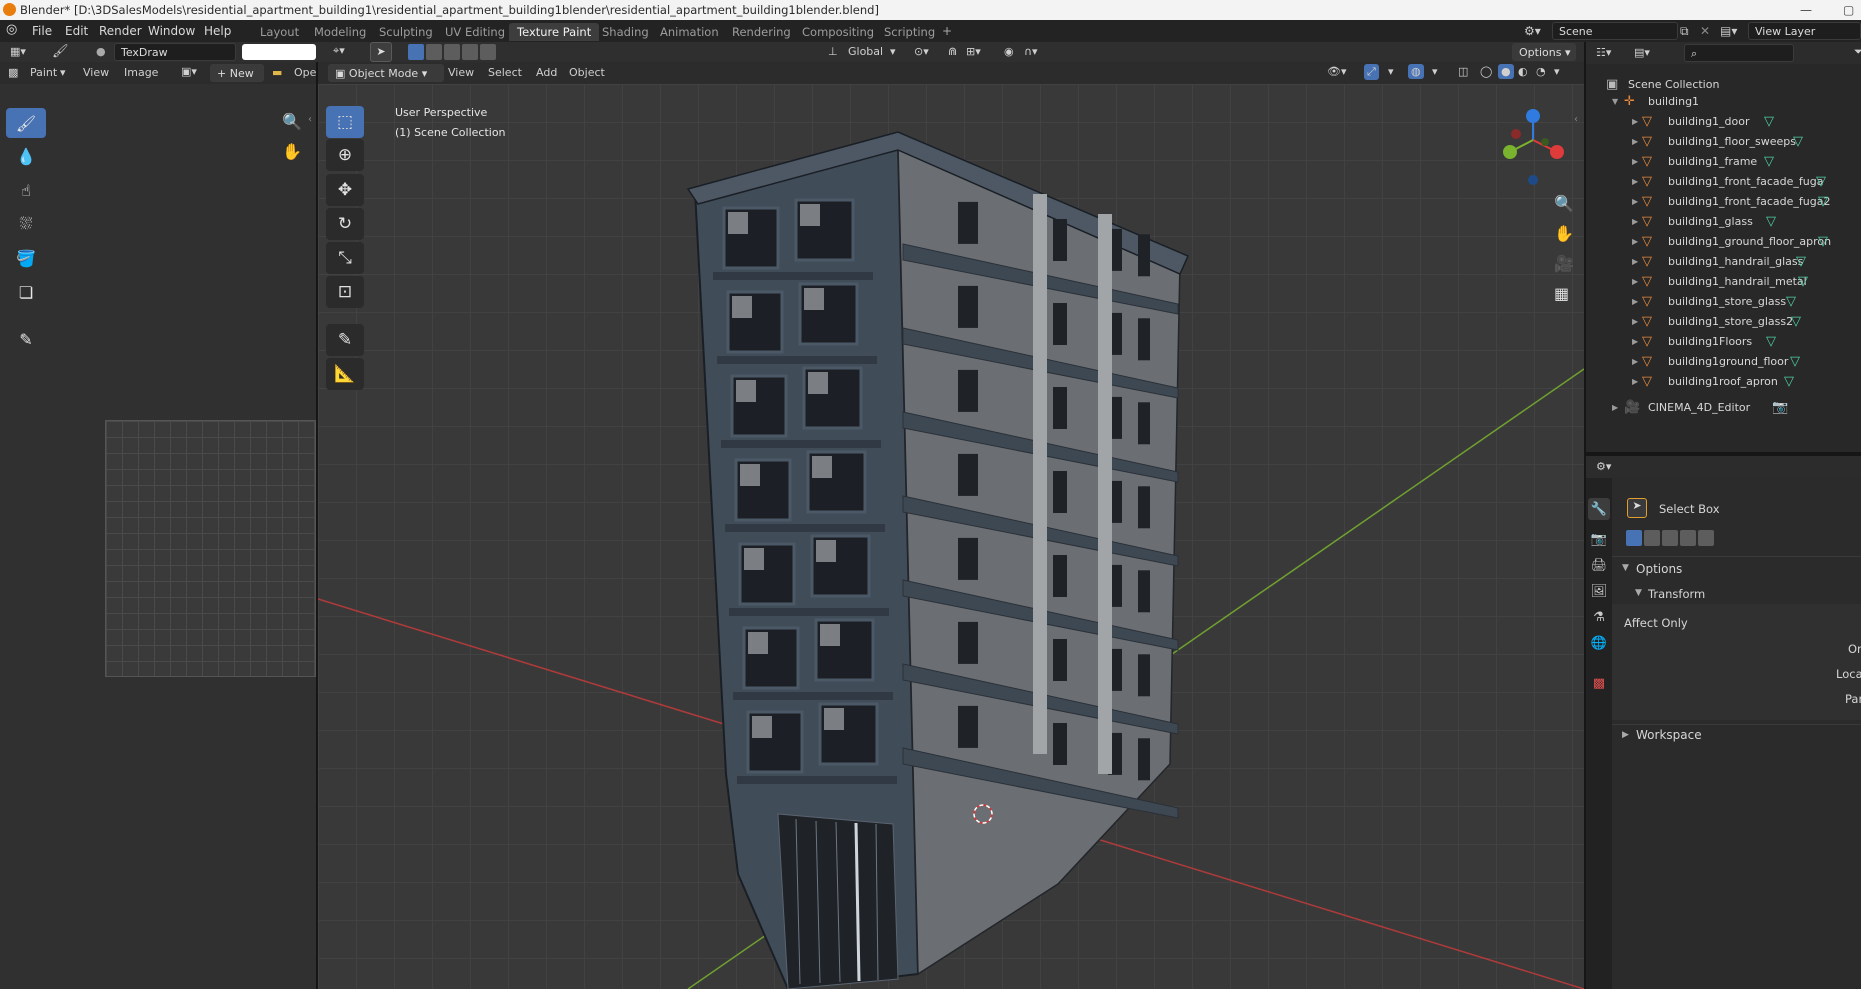 The height and width of the screenshot is (989, 1861). What do you see at coordinates (345, 224) in the screenshot?
I see `rotate-tool-icon: ↻` at bounding box center [345, 224].